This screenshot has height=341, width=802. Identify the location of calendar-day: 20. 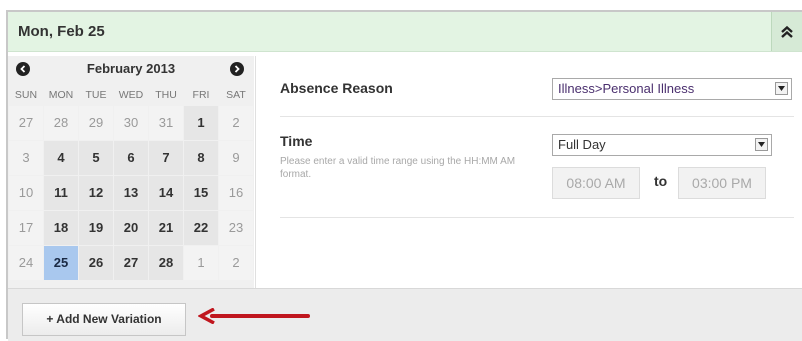
(131, 228).